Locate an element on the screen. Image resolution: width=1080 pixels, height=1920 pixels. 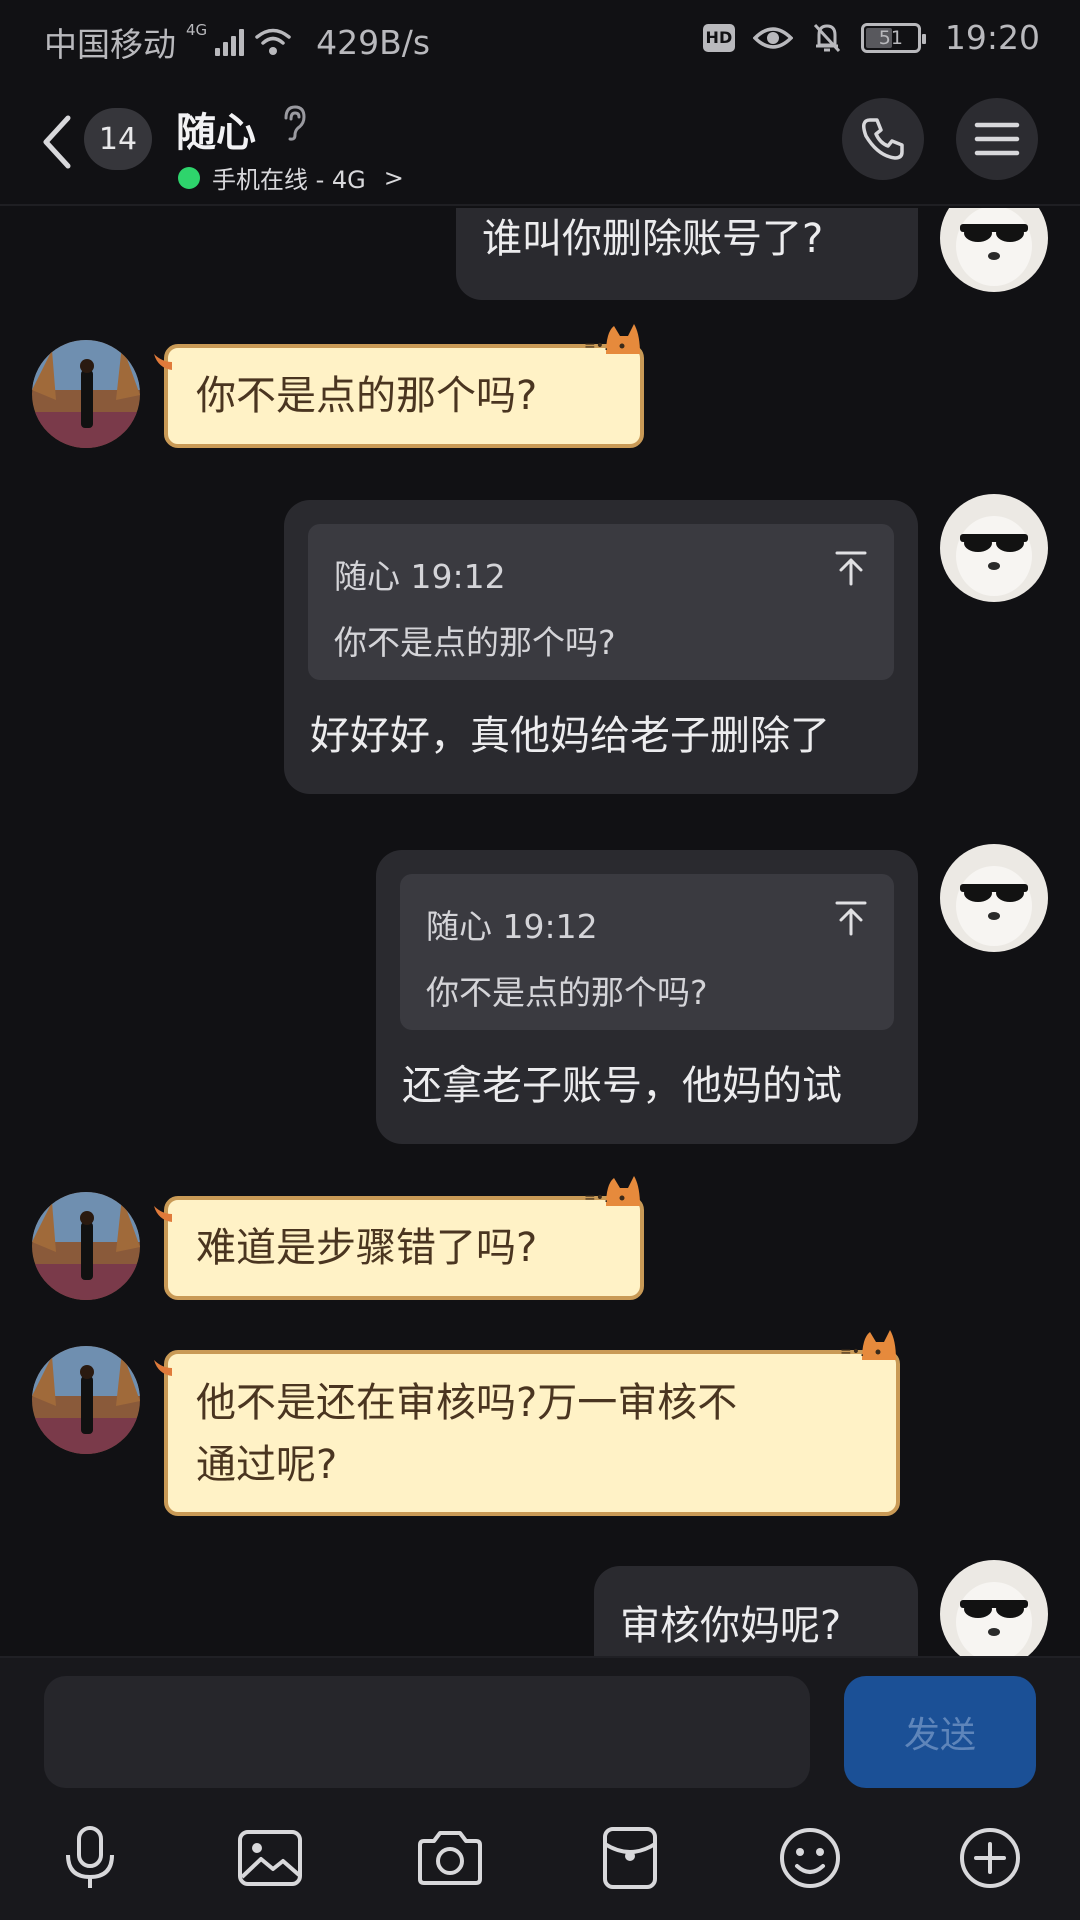
network-speed: 429B/s is located at coordinates (373, 42).